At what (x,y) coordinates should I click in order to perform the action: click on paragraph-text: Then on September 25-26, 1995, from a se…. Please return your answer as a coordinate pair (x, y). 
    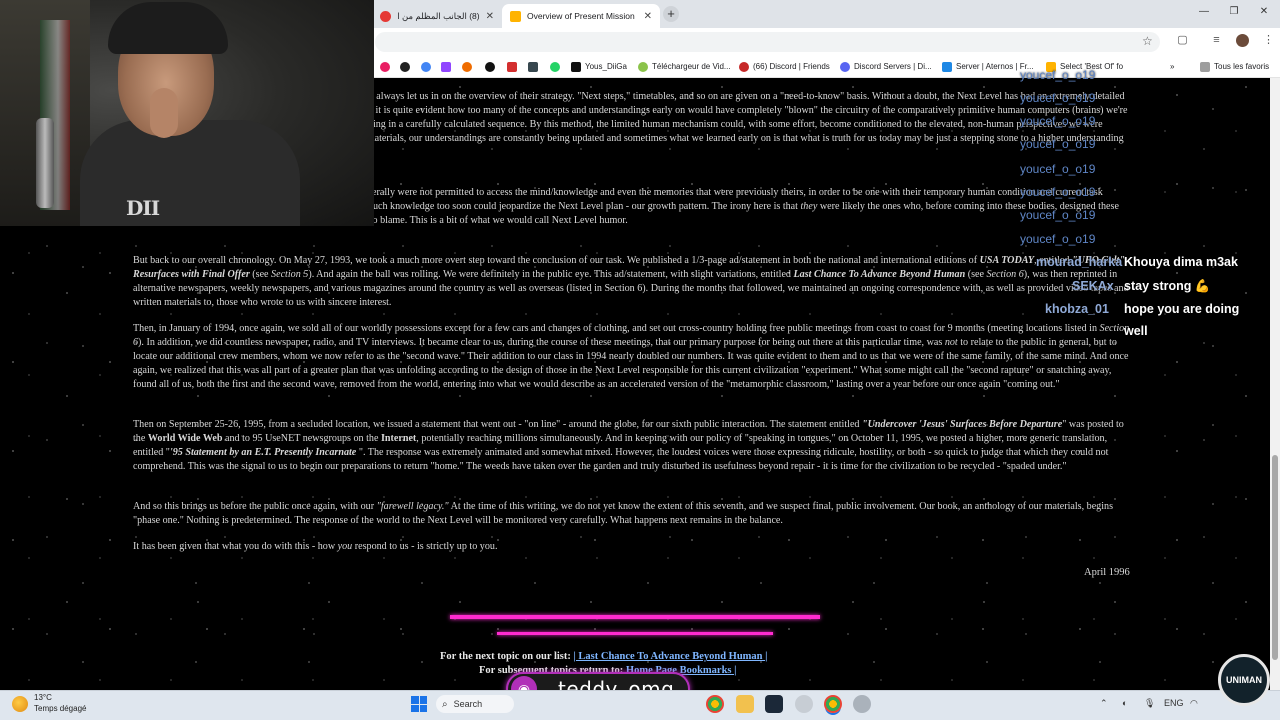
    Looking at the image, I should click on (498, 424).